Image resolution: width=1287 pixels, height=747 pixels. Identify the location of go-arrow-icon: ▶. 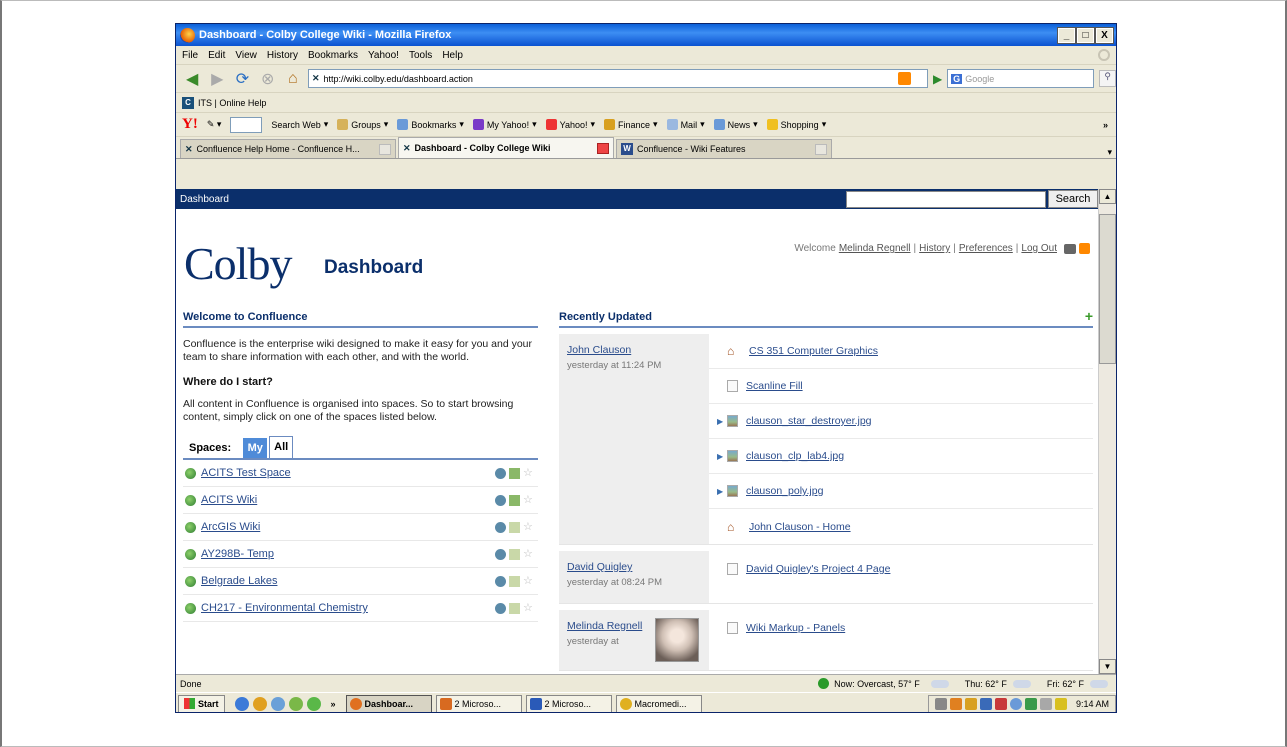
(937, 79).